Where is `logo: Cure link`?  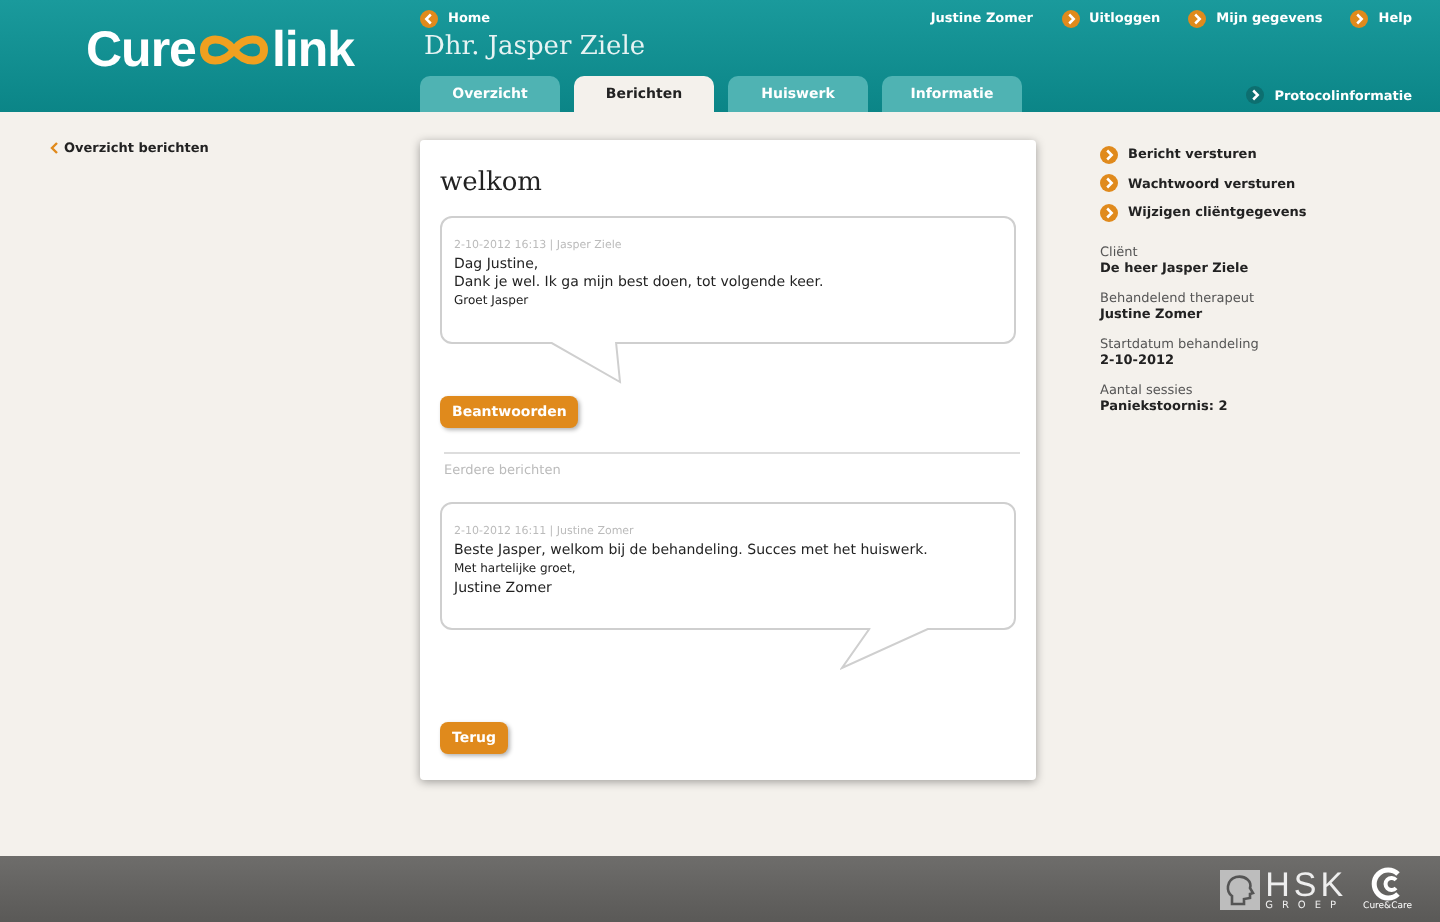 logo: Cure link is located at coordinates (220, 50).